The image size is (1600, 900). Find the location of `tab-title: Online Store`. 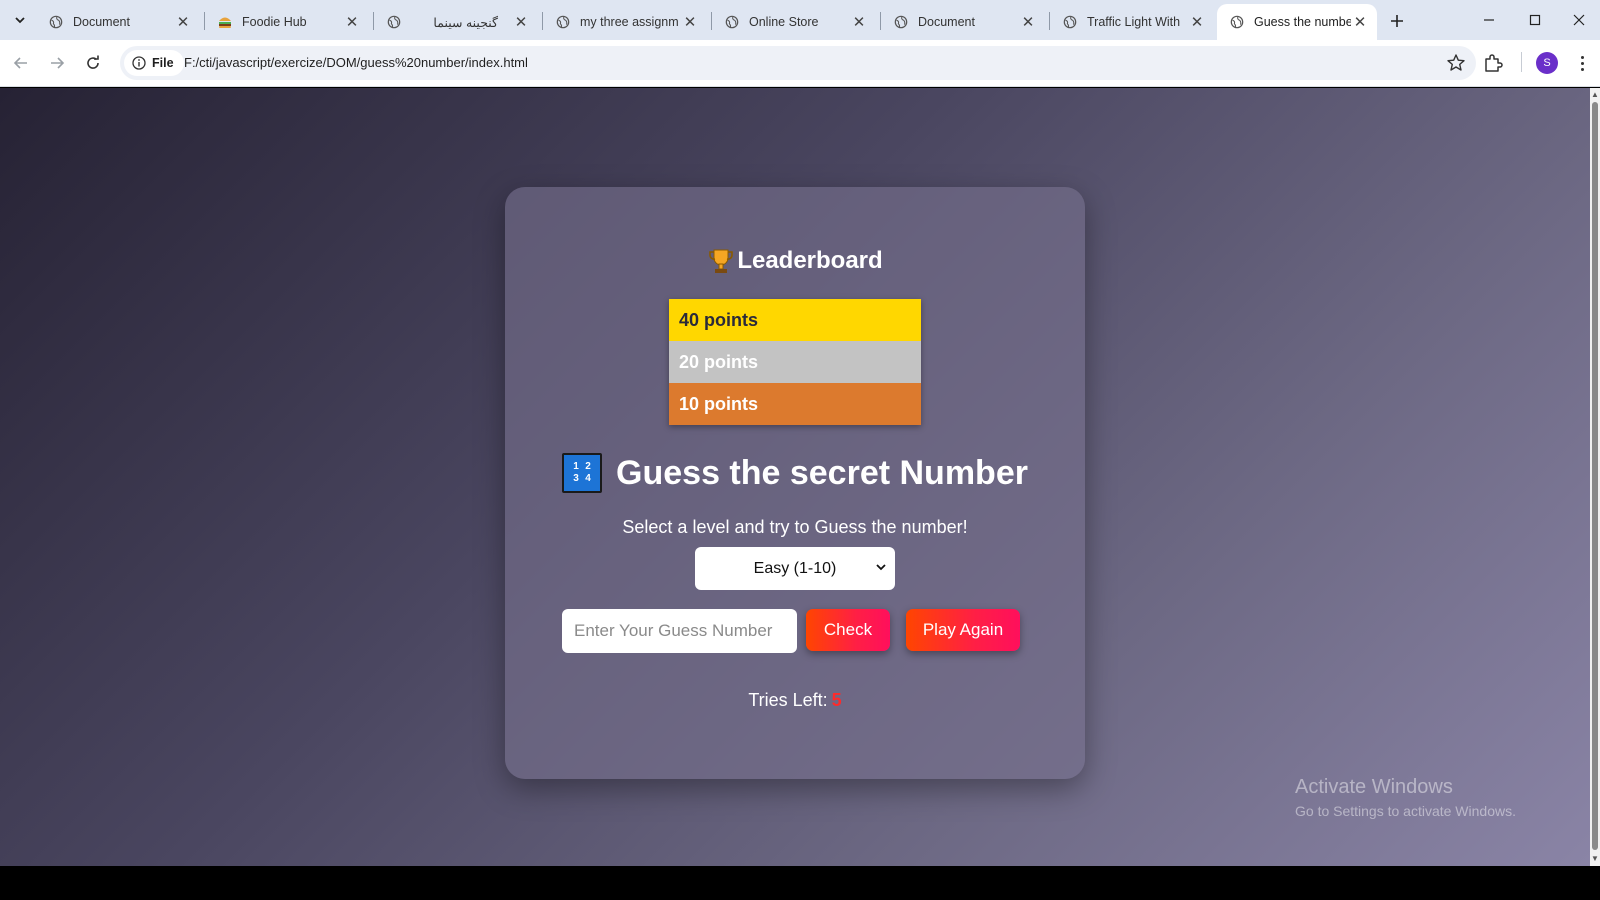

tab-title: Online Store is located at coordinates (784, 22).